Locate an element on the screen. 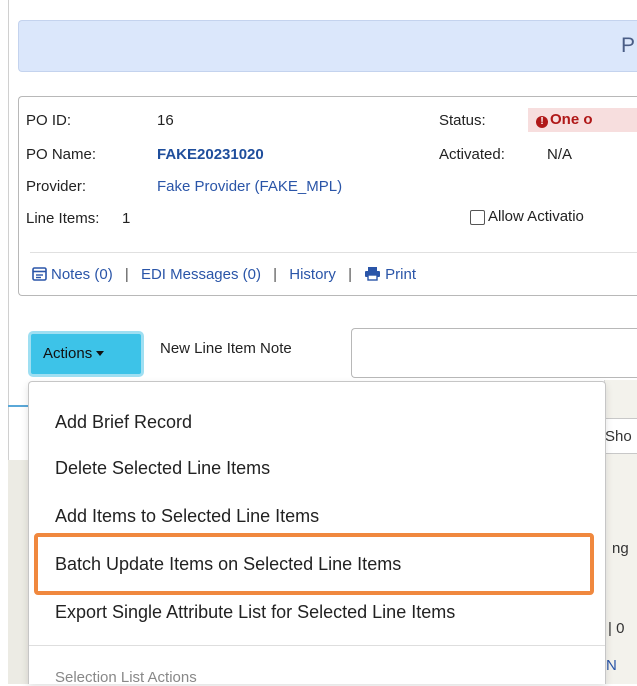  actions-button-label: Actions is located at coordinates (68, 353).